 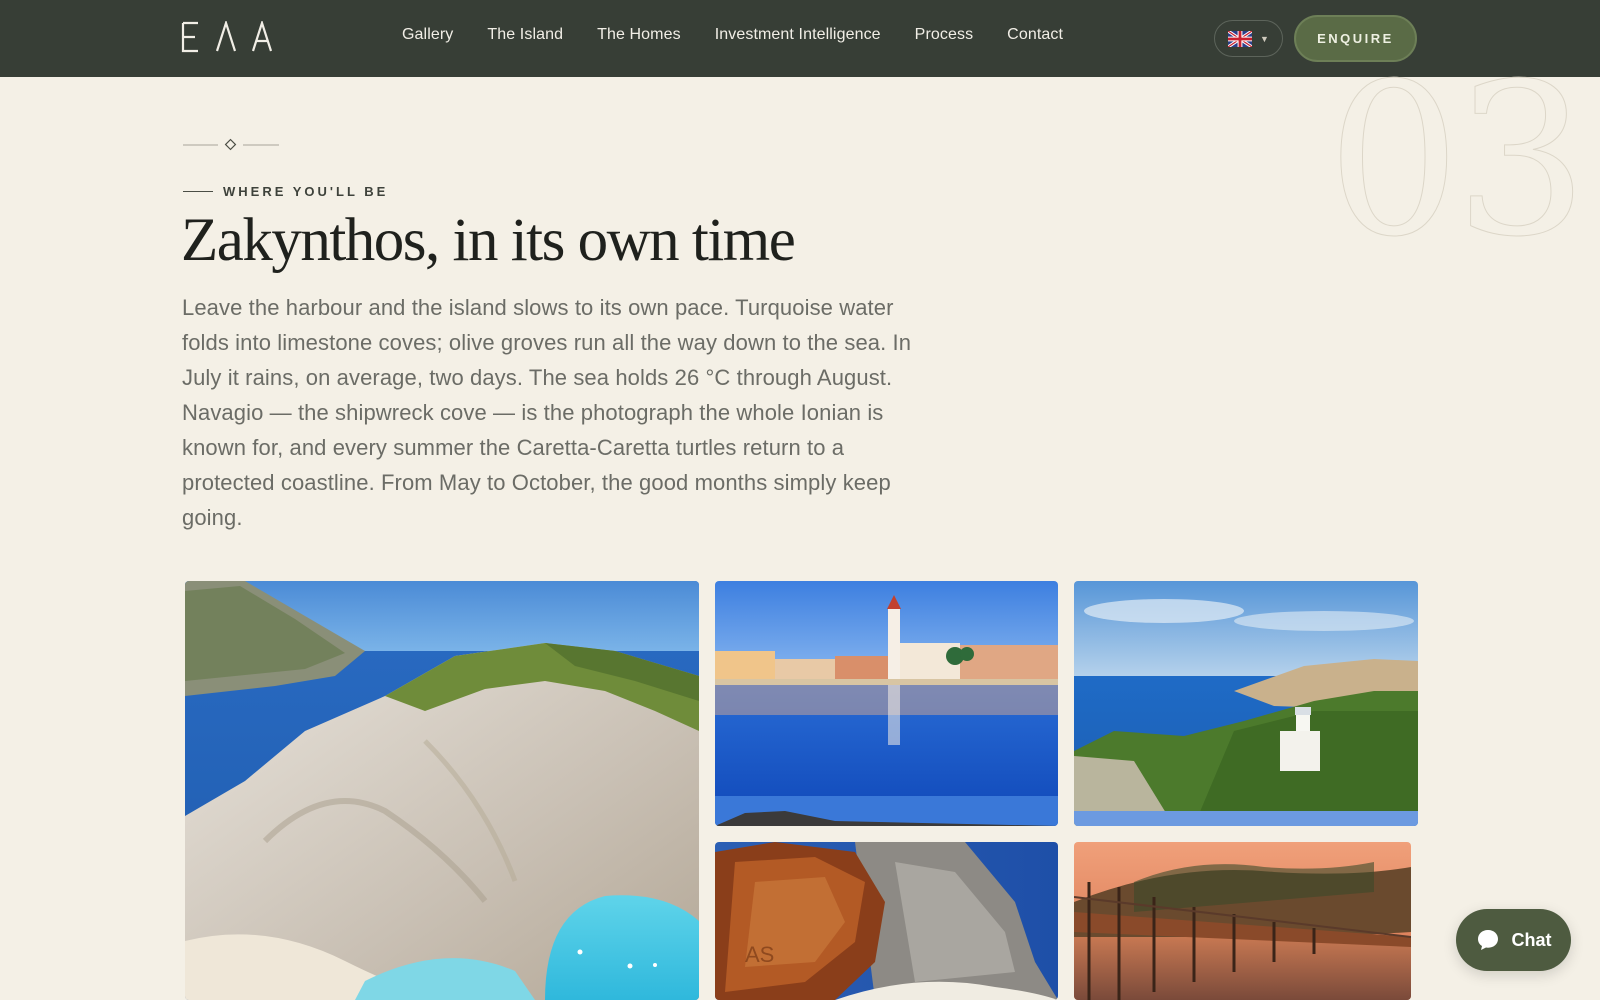 What do you see at coordinates (525, 35) in the screenshot?
I see `nav-link-the-island: The Island` at bounding box center [525, 35].